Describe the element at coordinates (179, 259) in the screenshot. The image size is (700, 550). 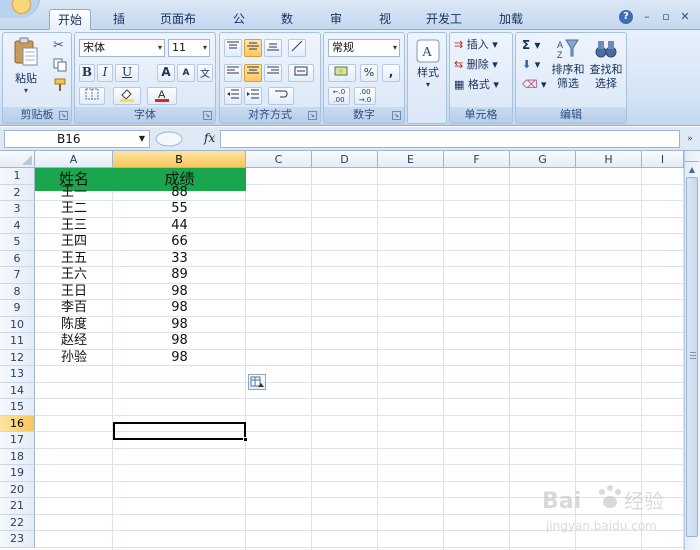
I see `cell-score: 33` at that location.